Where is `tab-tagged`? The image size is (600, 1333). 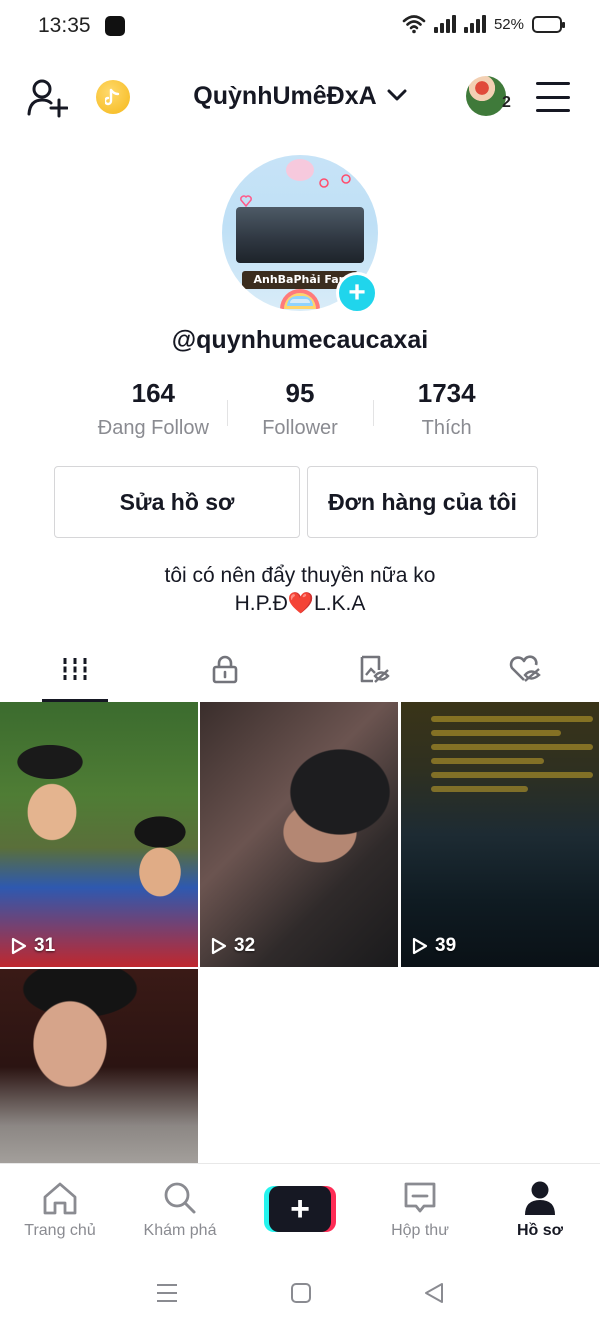 tab-tagged is located at coordinates (375, 669).